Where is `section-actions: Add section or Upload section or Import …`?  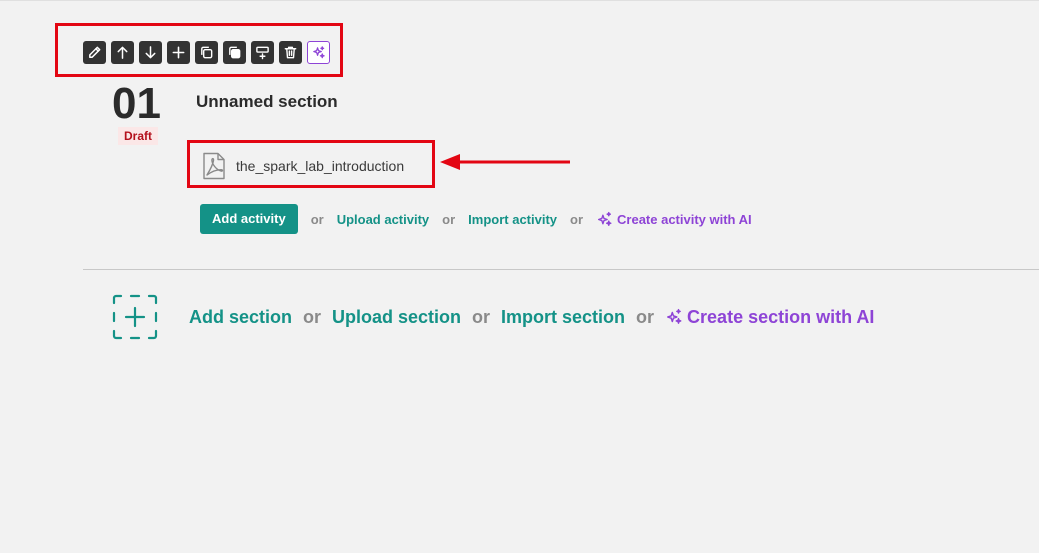
section-actions: Add section or Upload section or Import … is located at coordinates (531, 317).